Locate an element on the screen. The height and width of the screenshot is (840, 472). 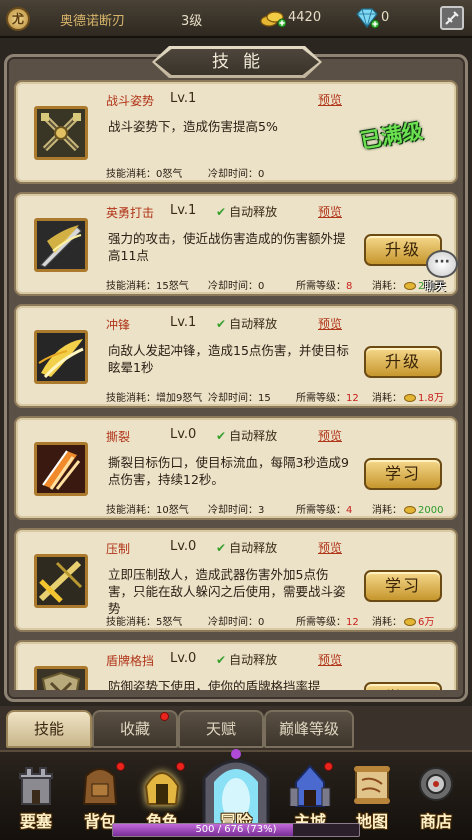
maxed-badge: 已满级 is located at coordinates (391, 135).